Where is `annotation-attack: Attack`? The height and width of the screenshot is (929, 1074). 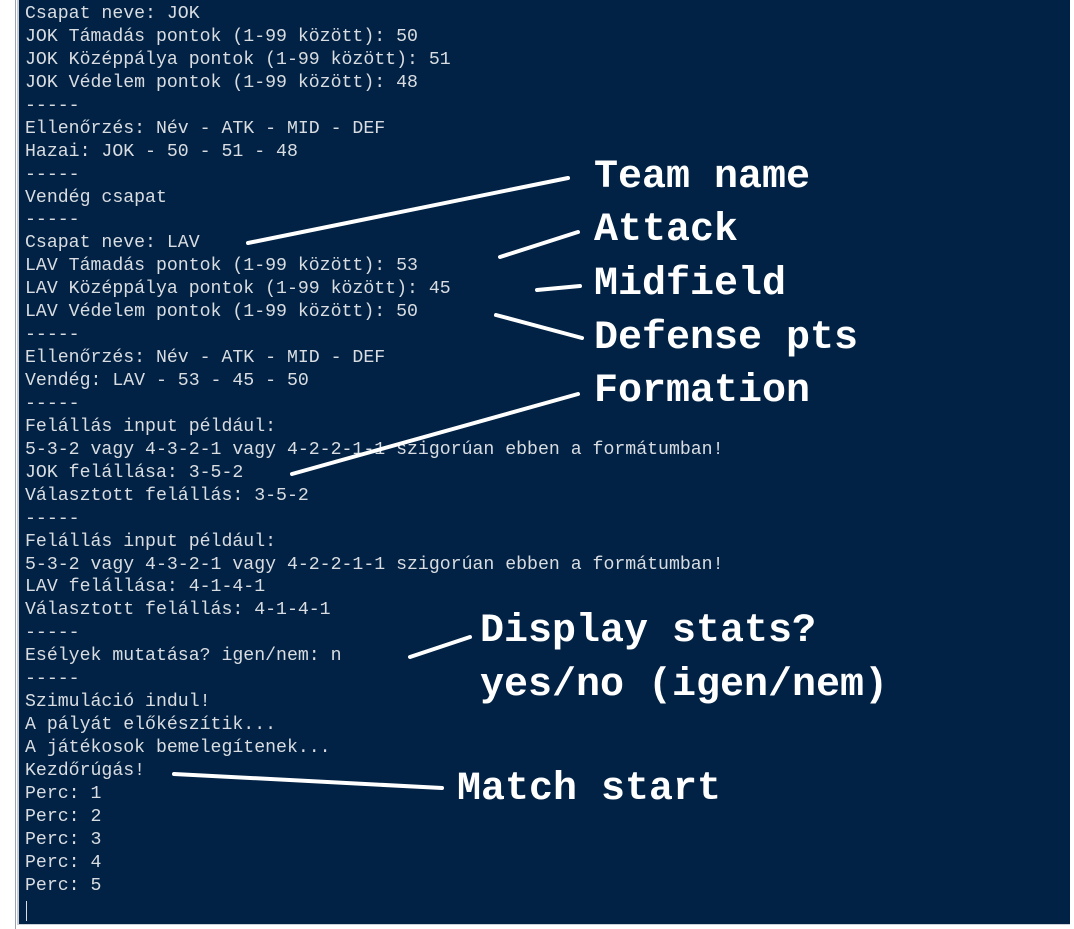 annotation-attack: Attack is located at coordinates (666, 230).